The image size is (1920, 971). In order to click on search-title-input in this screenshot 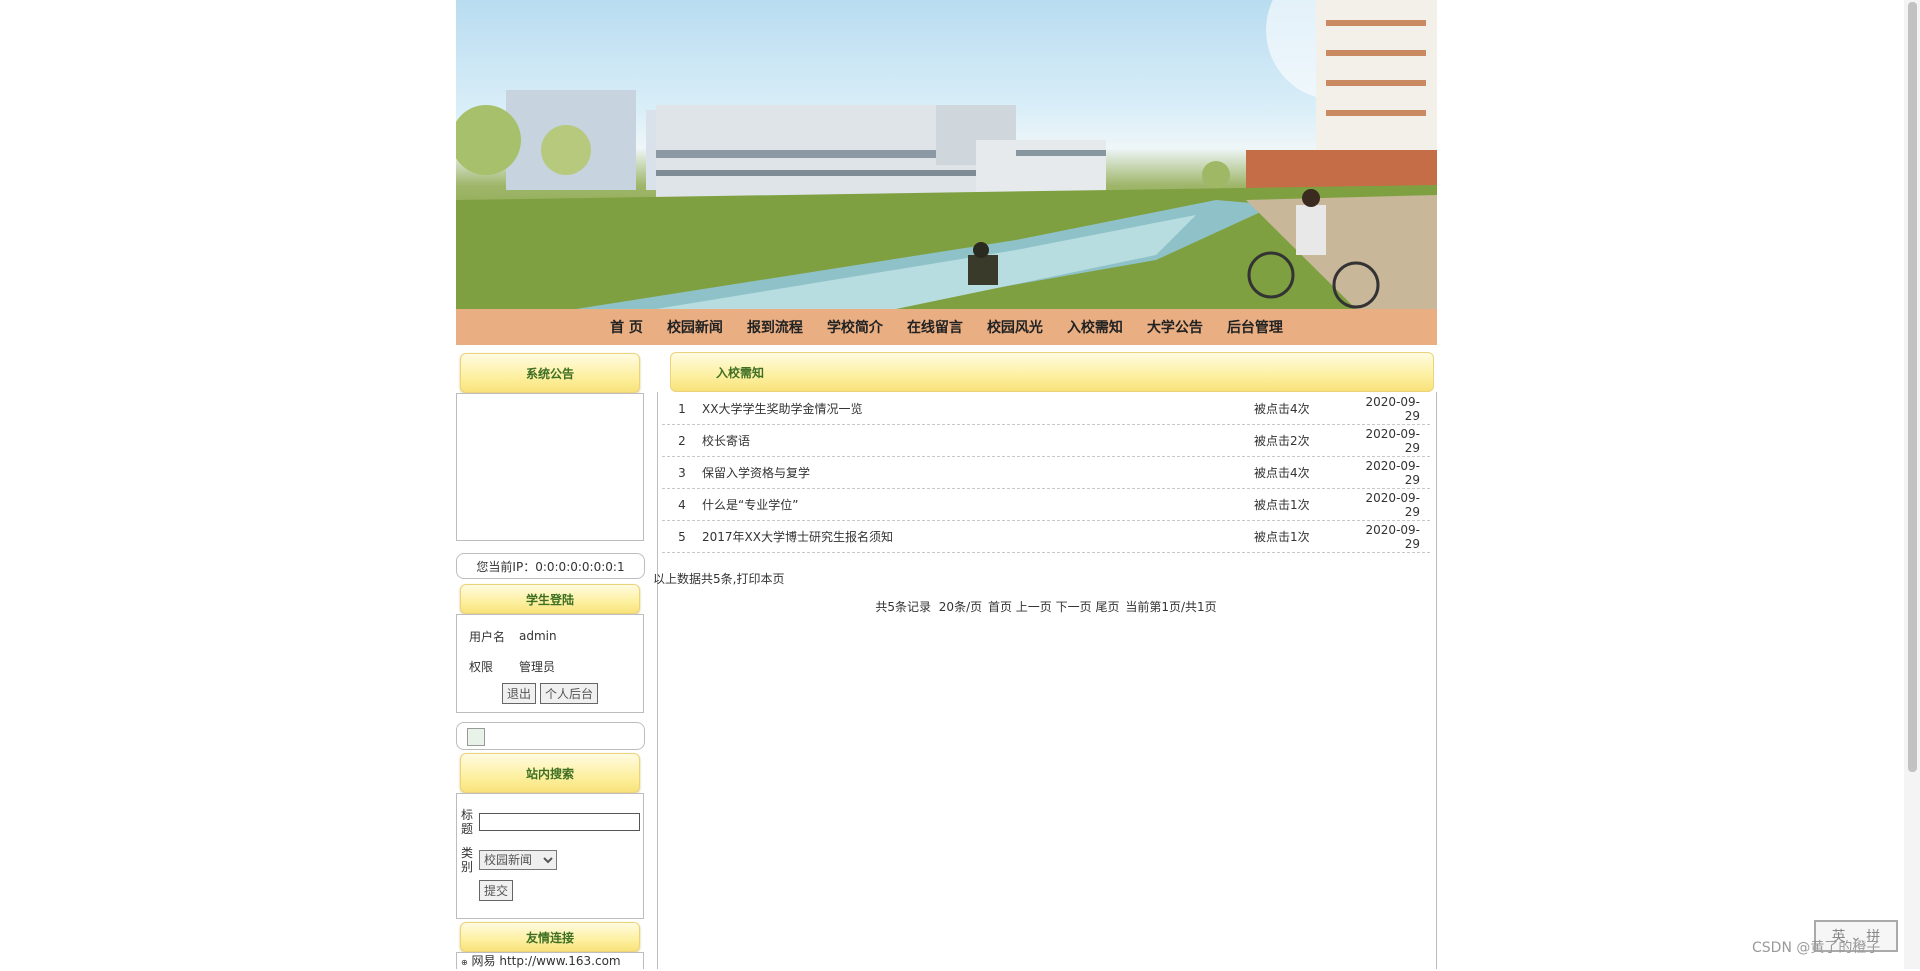, I will do `click(559, 822)`.